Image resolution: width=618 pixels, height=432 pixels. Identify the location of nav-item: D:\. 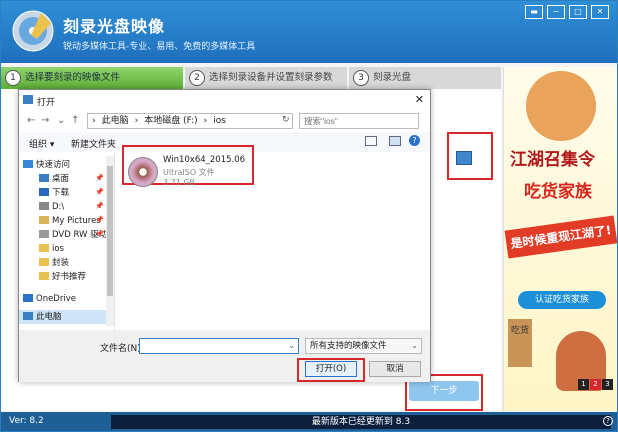
(41, 207).